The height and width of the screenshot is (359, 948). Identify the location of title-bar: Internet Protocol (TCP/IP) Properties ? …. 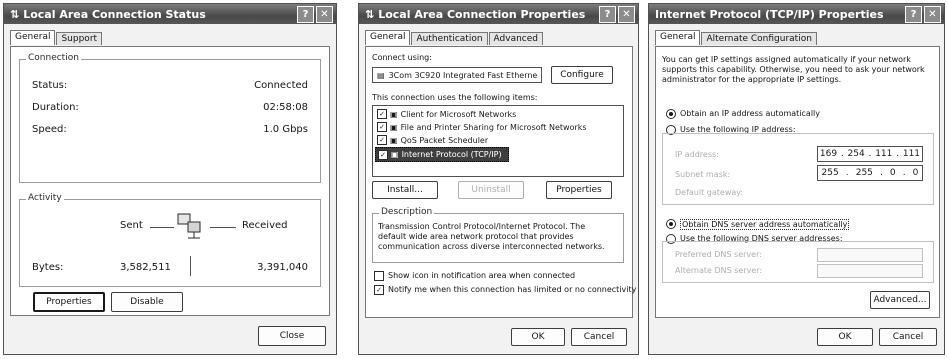
(796, 14).